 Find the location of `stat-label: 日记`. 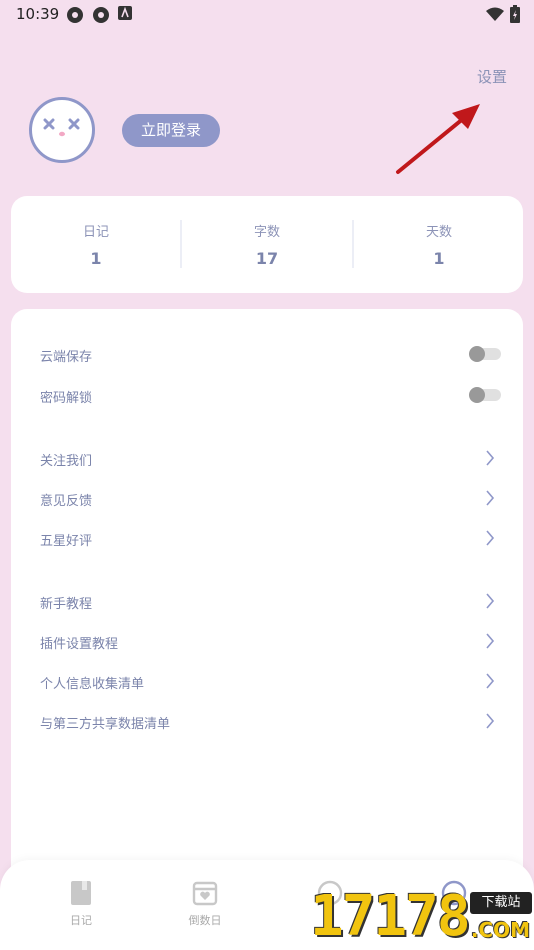

stat-label: 日记 is located at coordinates (95, 232).